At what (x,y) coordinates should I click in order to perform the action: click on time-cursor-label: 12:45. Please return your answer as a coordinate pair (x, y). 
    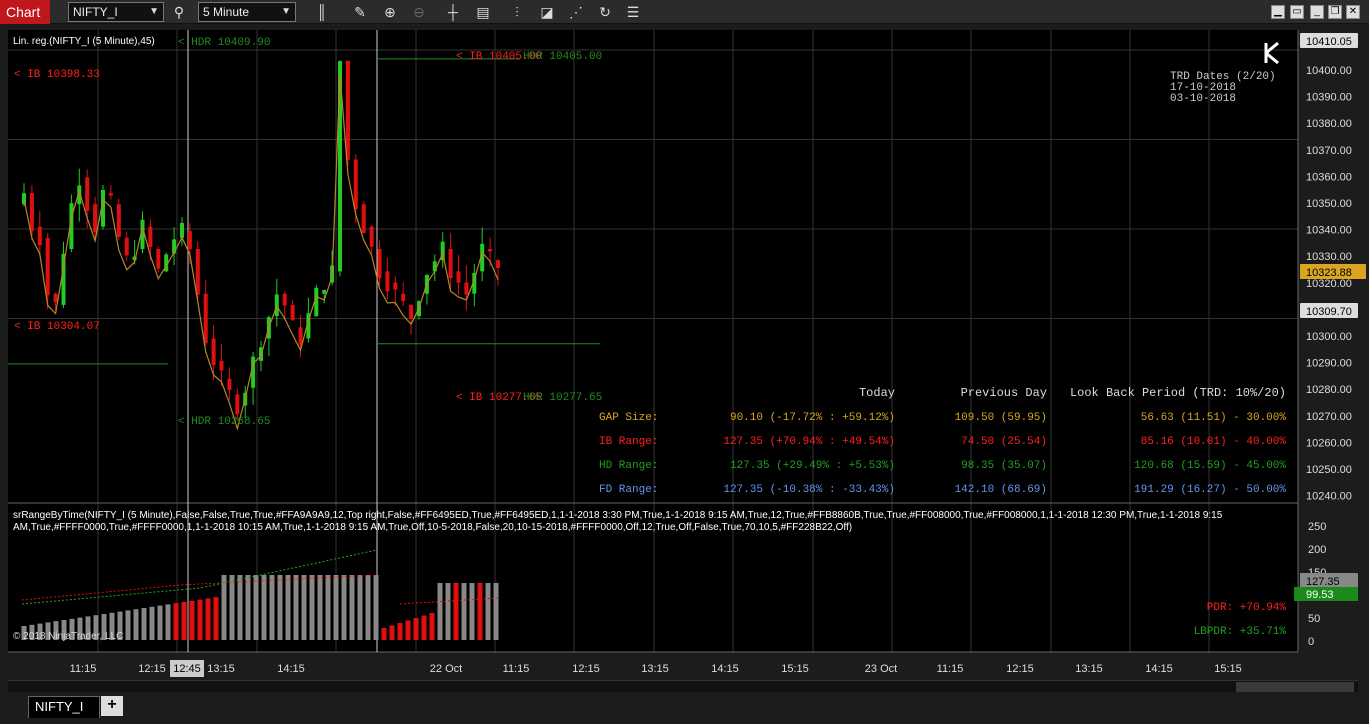
    Looking at the image, I should click on (187, 669).